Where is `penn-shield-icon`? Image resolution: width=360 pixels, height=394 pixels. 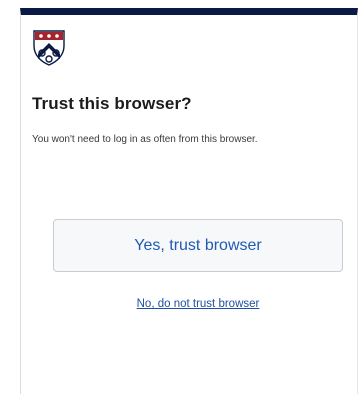
penn-shield-icon is located at coordinates (49, 48).